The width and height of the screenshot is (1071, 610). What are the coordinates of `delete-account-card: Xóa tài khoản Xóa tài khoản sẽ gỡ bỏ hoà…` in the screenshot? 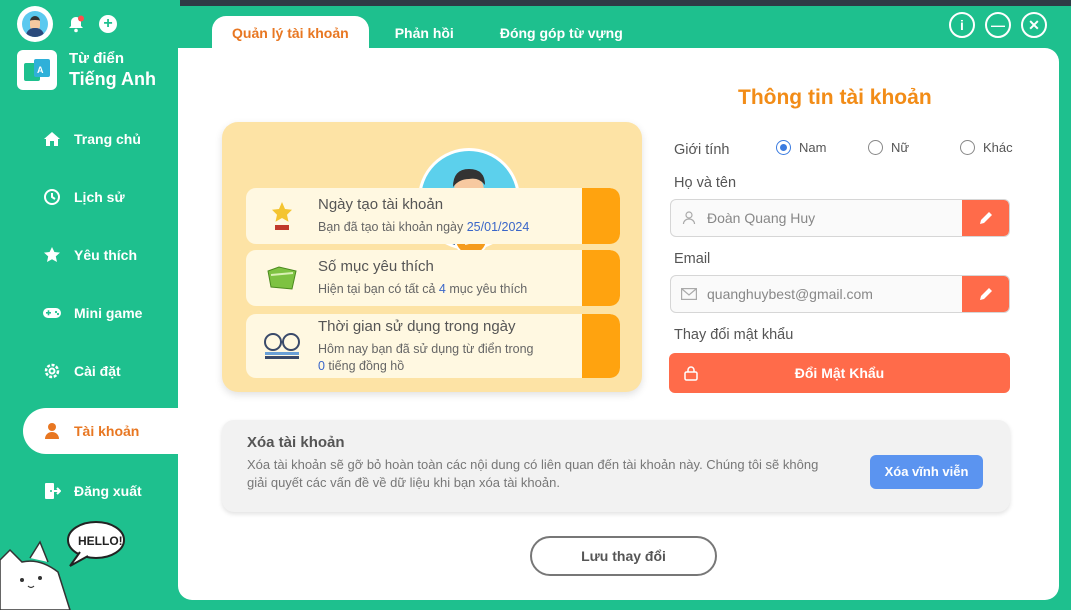 It's located at (616, 466).